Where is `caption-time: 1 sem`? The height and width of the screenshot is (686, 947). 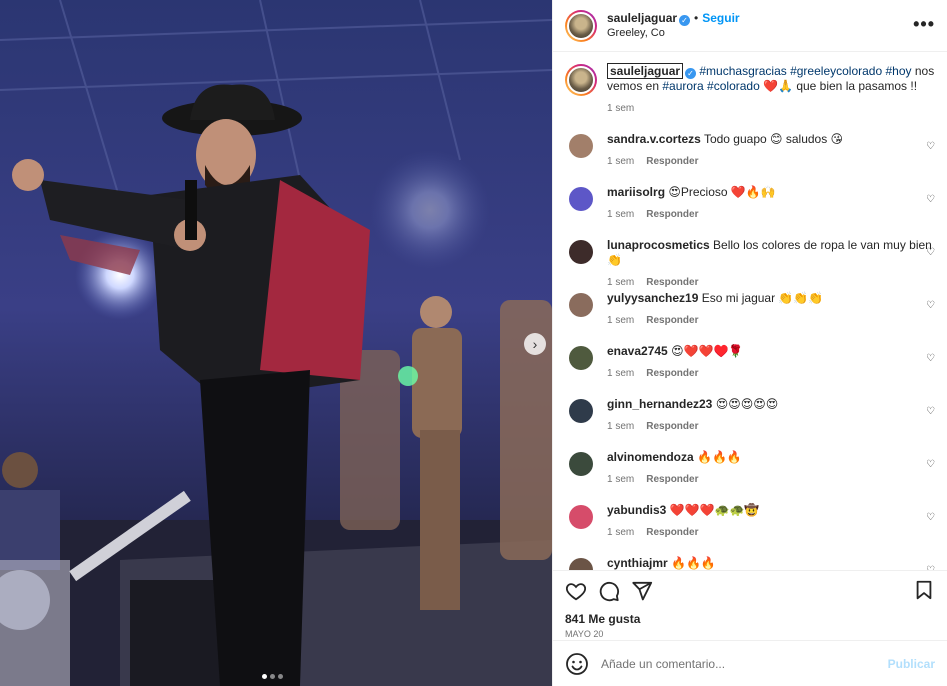
caption-time: 1 sem is located at coordinates (620, 108).